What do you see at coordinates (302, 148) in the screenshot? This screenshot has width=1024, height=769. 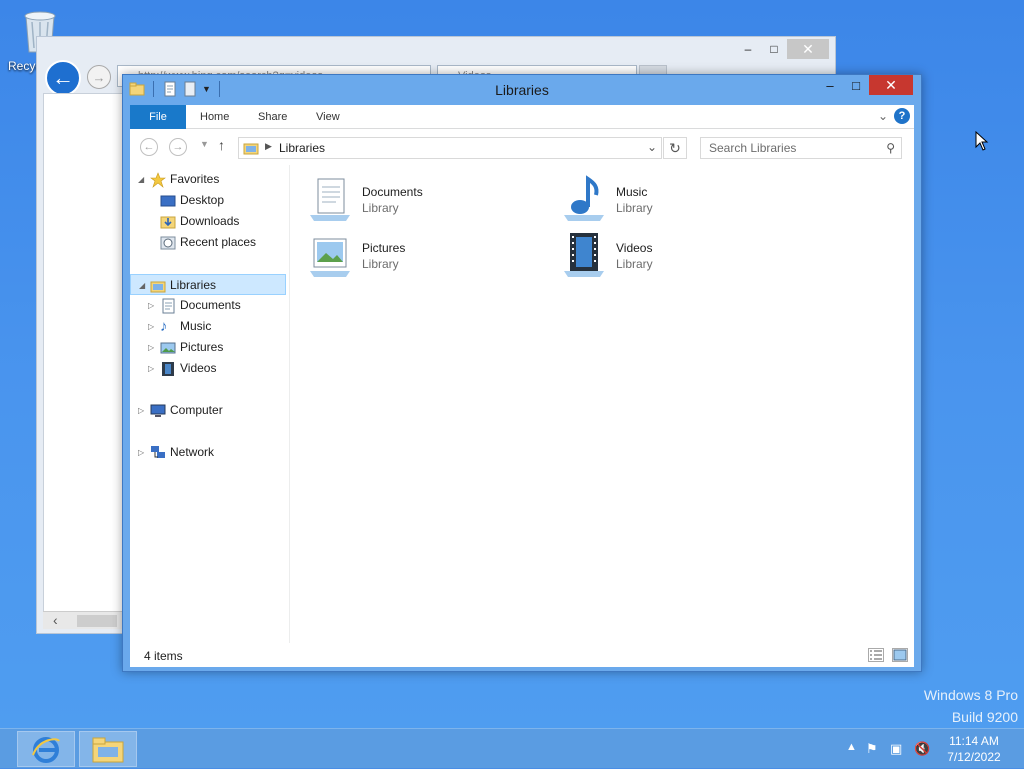 I see `breadcrumb: Libraries` at bounding box center [302, 148].